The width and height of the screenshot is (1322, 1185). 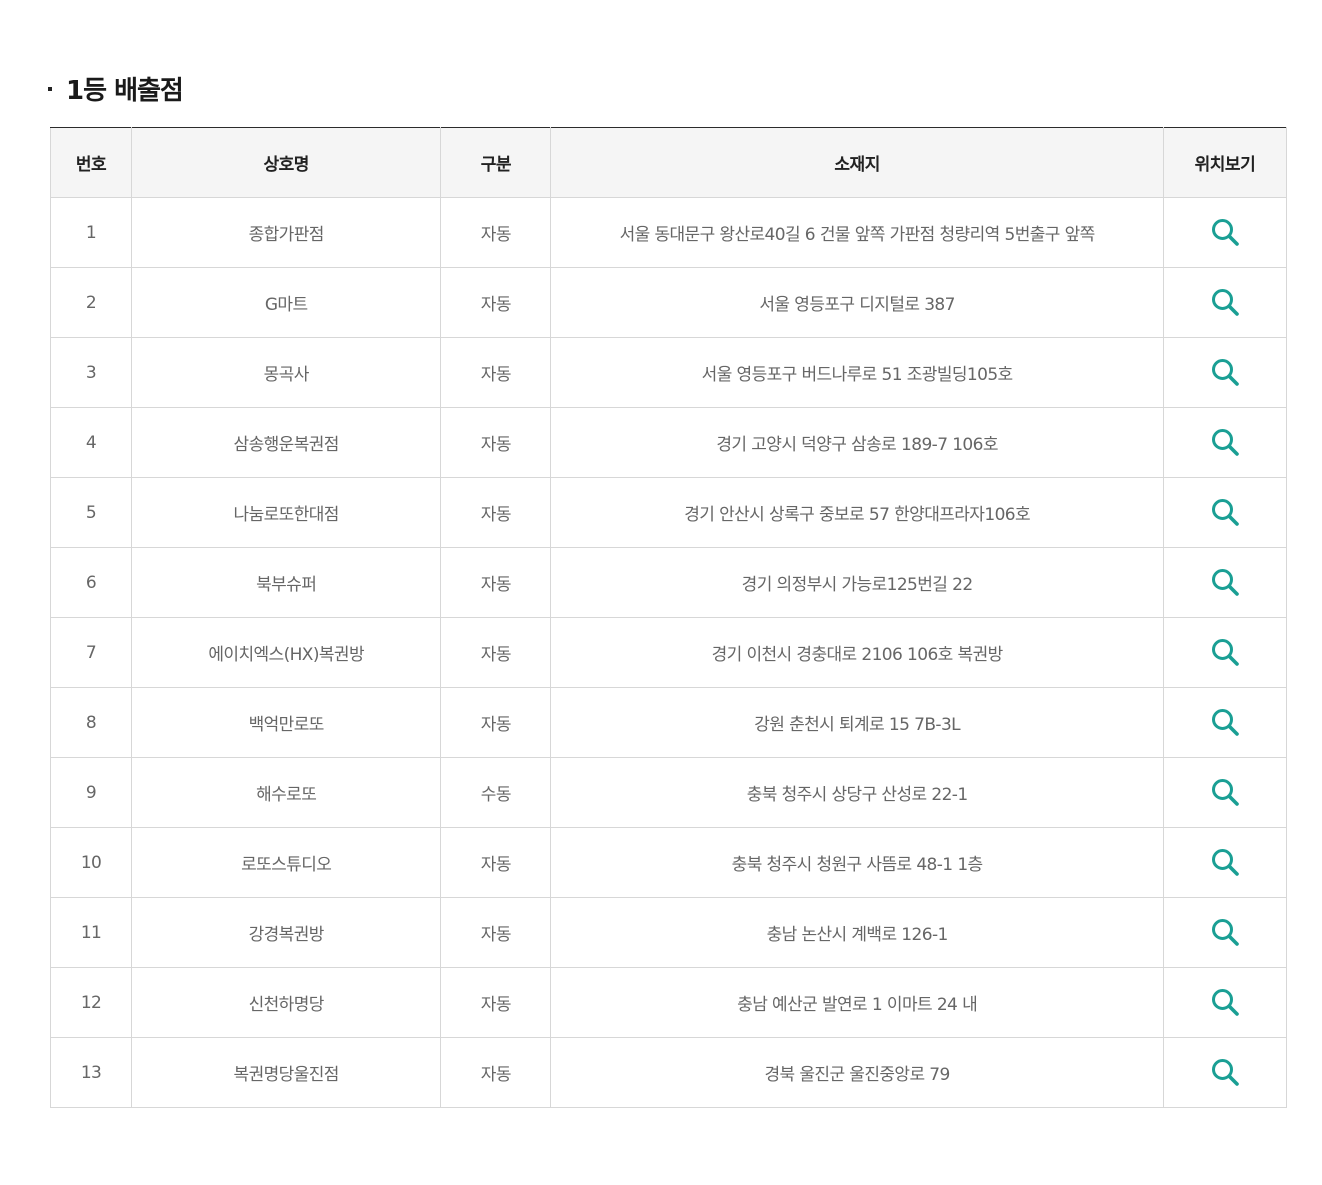 What do you see at coordinates (668, 512) in the screenshot?
I see `table-row: 5 나눔로또한대점 자동 경기 안산시 상록구 중보로 57 한양대프라자106호` at bounding box center [668, 512].